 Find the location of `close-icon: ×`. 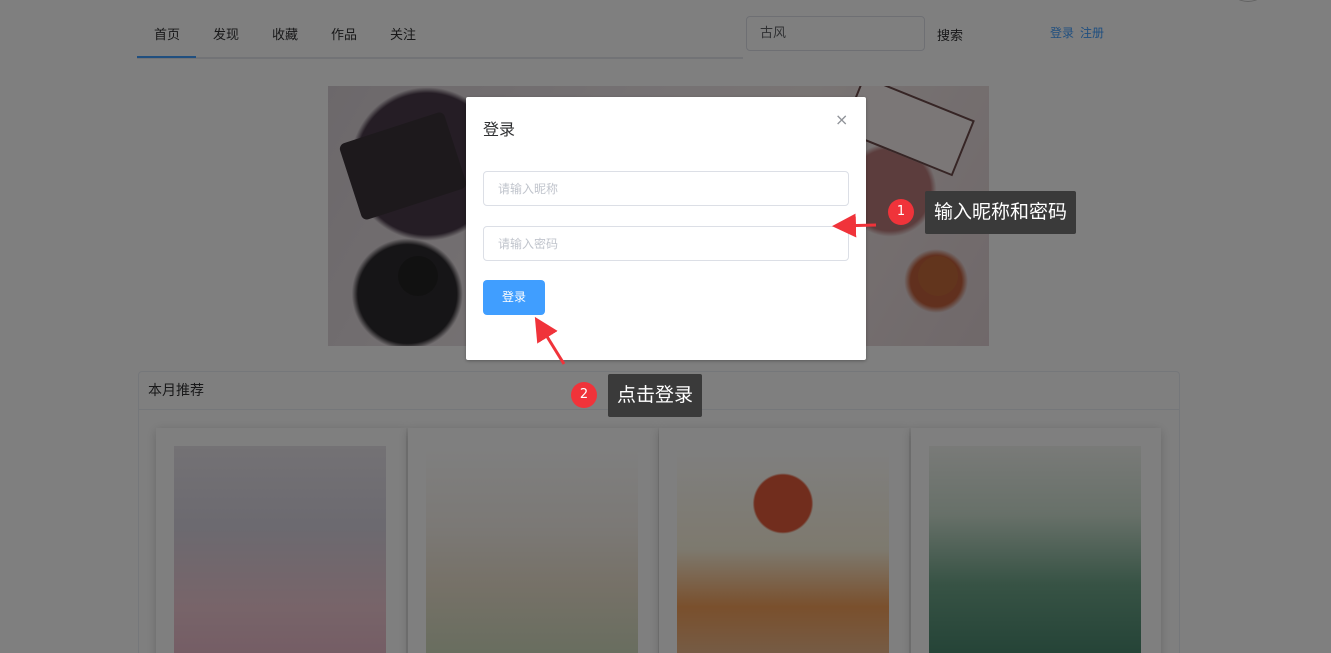

close-icon: × is located at coordinates (841, 120).